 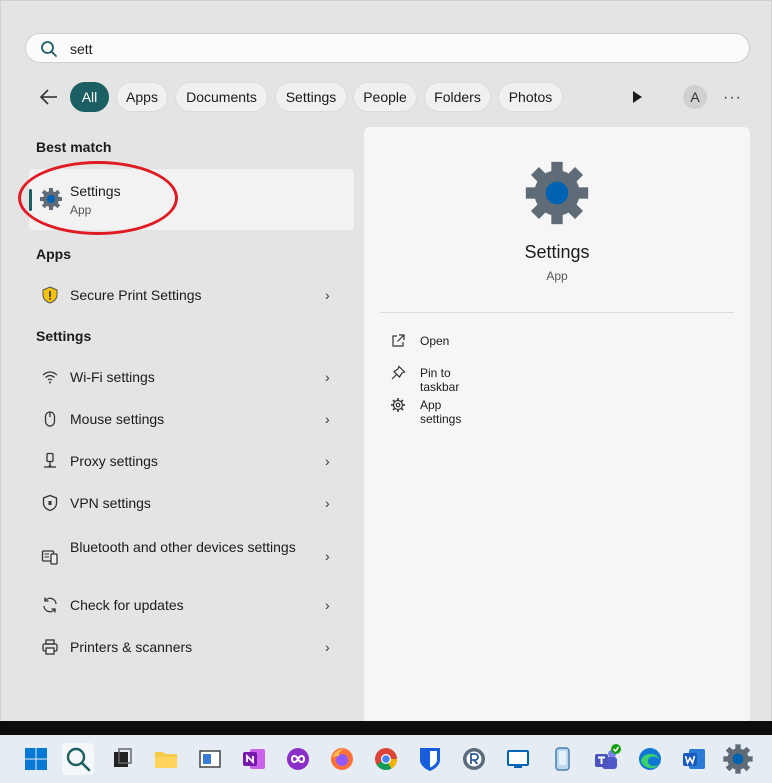 What do you see at coordinates (441, 412) in the screenshot?
I see `action-label: App settings` at bounding box center [441, 412].